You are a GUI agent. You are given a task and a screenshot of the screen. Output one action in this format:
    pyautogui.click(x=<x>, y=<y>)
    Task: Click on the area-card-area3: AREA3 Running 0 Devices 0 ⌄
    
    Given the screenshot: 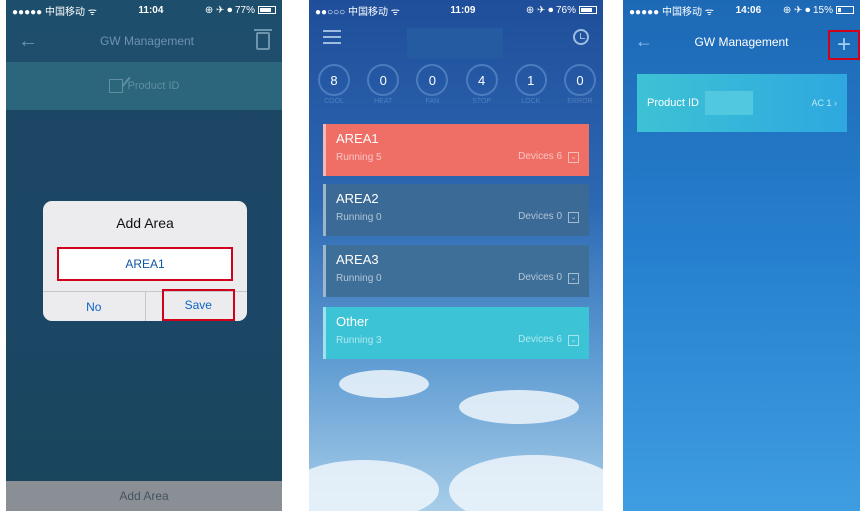 What is the action you would take?
    pyautogui.click(x=456, y=271)
    